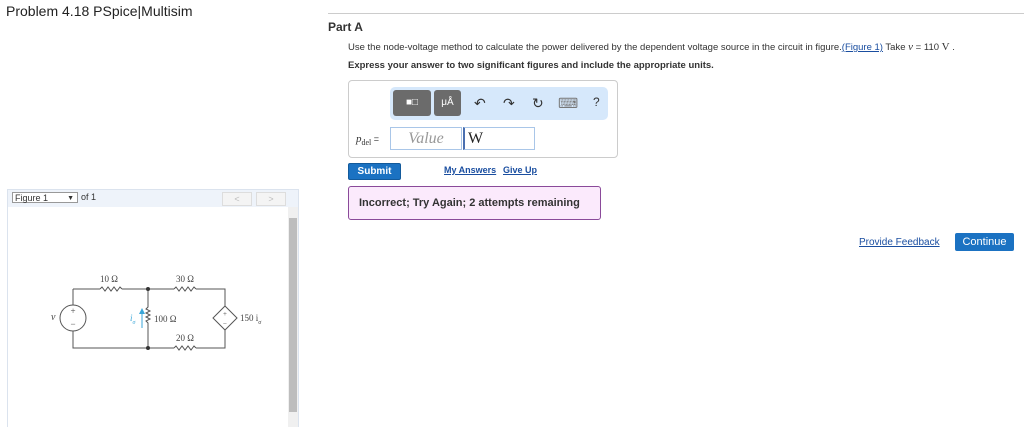  What do you see at coordinates (509, 103) in the screenshot?
I see `redo-icon: ↷` at bounding box center [509, 103].